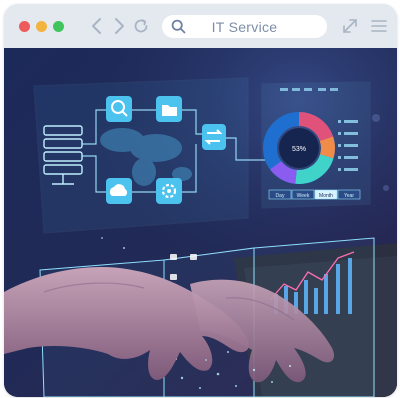 The width and height of the screenshot is (400, 398). I want to click on search-text: IT Service, so click(244, 27).